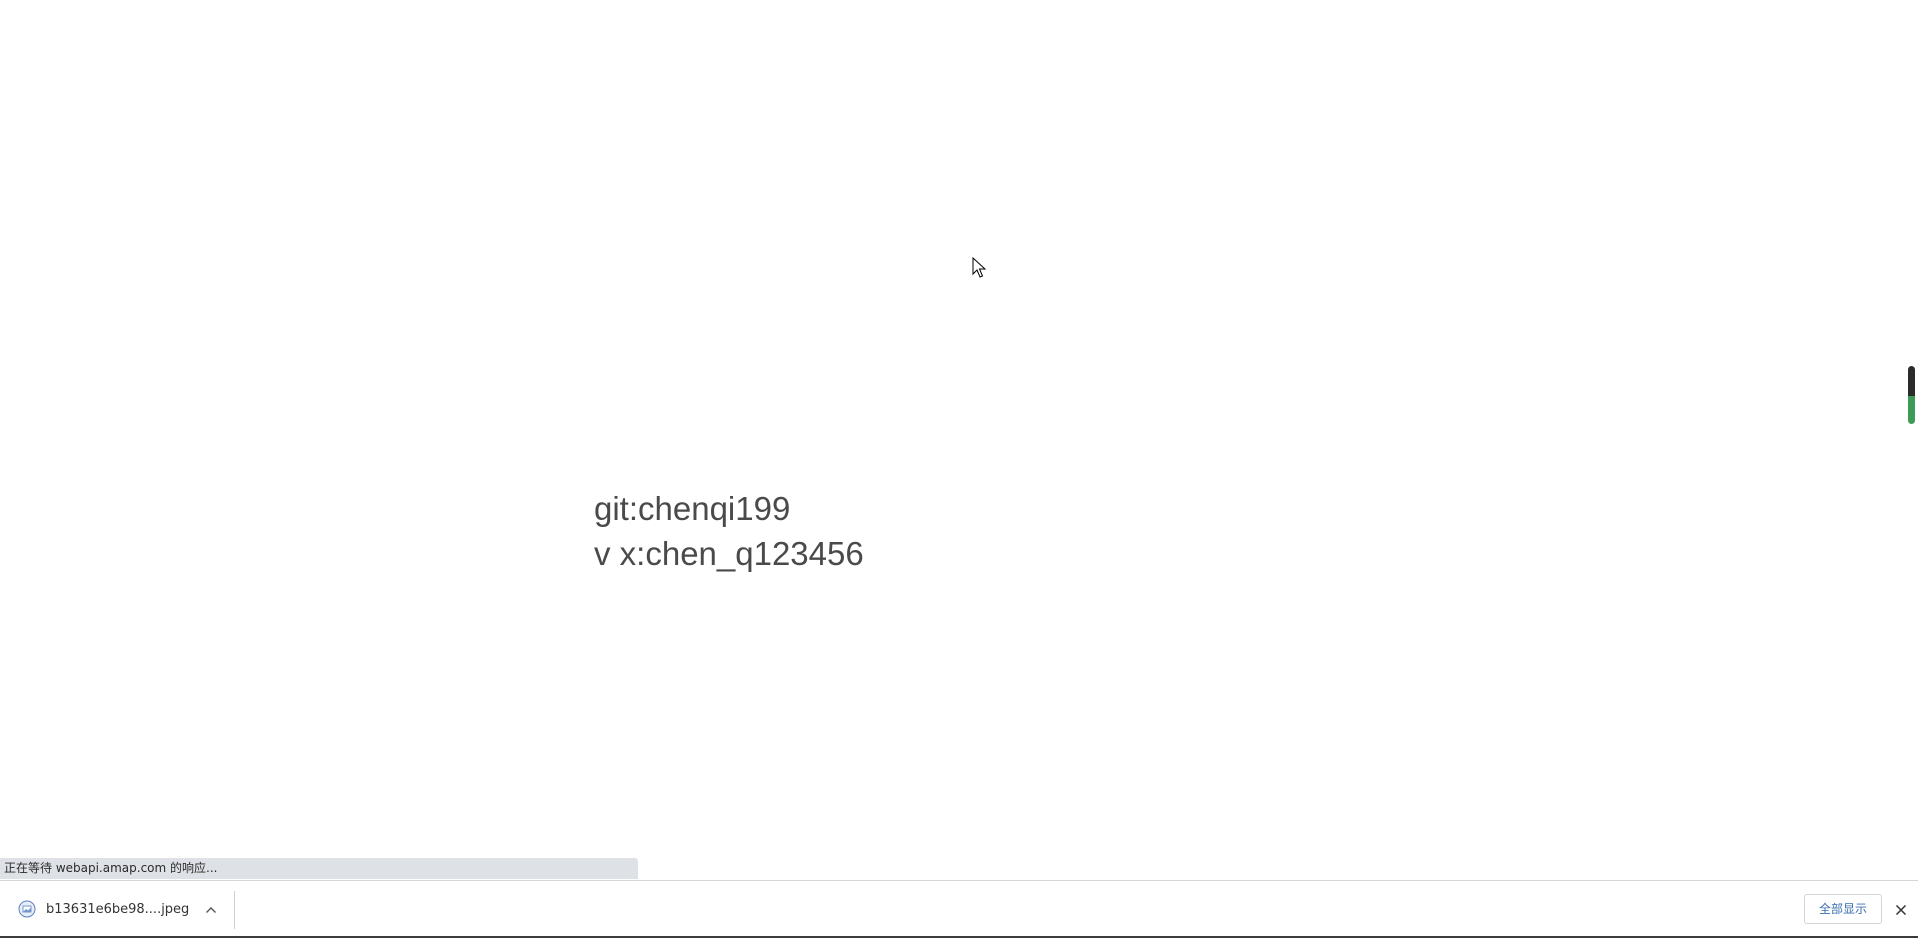  I want to click on download-options-button, so click(211, 910).